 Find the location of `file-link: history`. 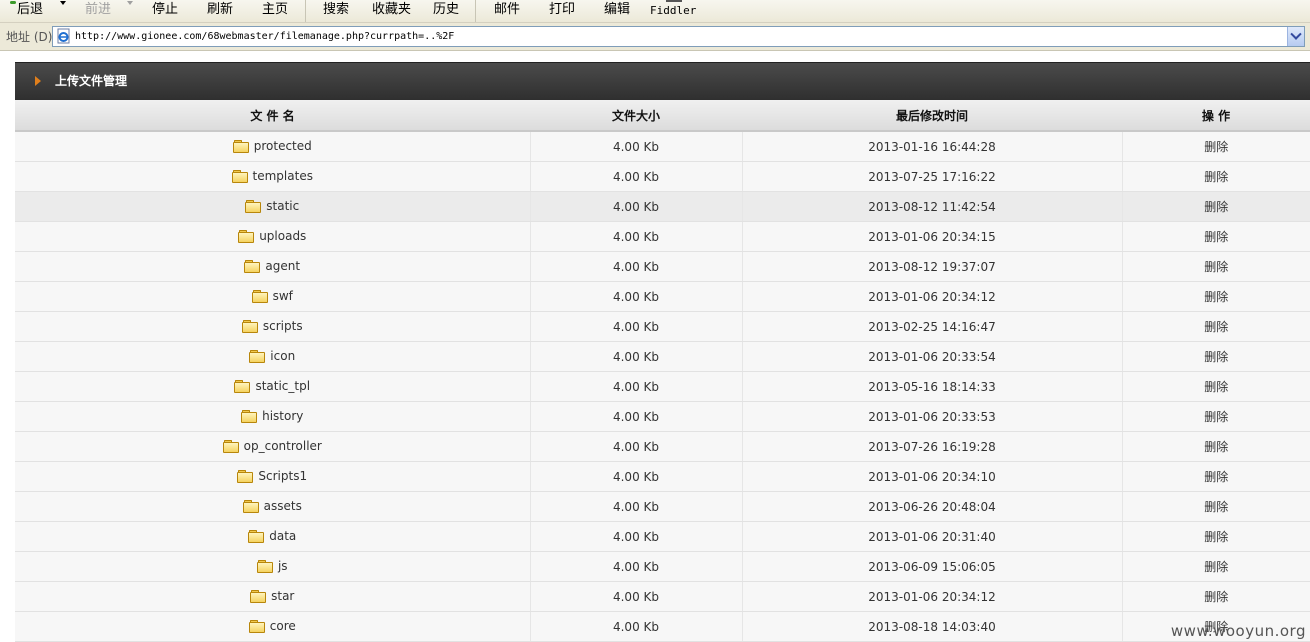

file-link: history is located at coordinates (272, 416).